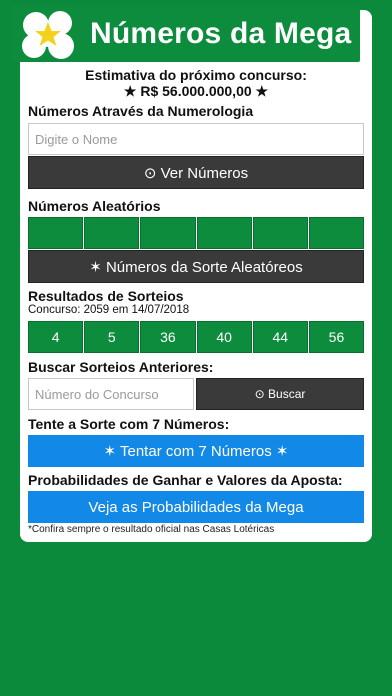 This screenshot has height=696, width=392. I want to click on estimate-label: Estimativa do próximo concurso:, so click(196, 75).